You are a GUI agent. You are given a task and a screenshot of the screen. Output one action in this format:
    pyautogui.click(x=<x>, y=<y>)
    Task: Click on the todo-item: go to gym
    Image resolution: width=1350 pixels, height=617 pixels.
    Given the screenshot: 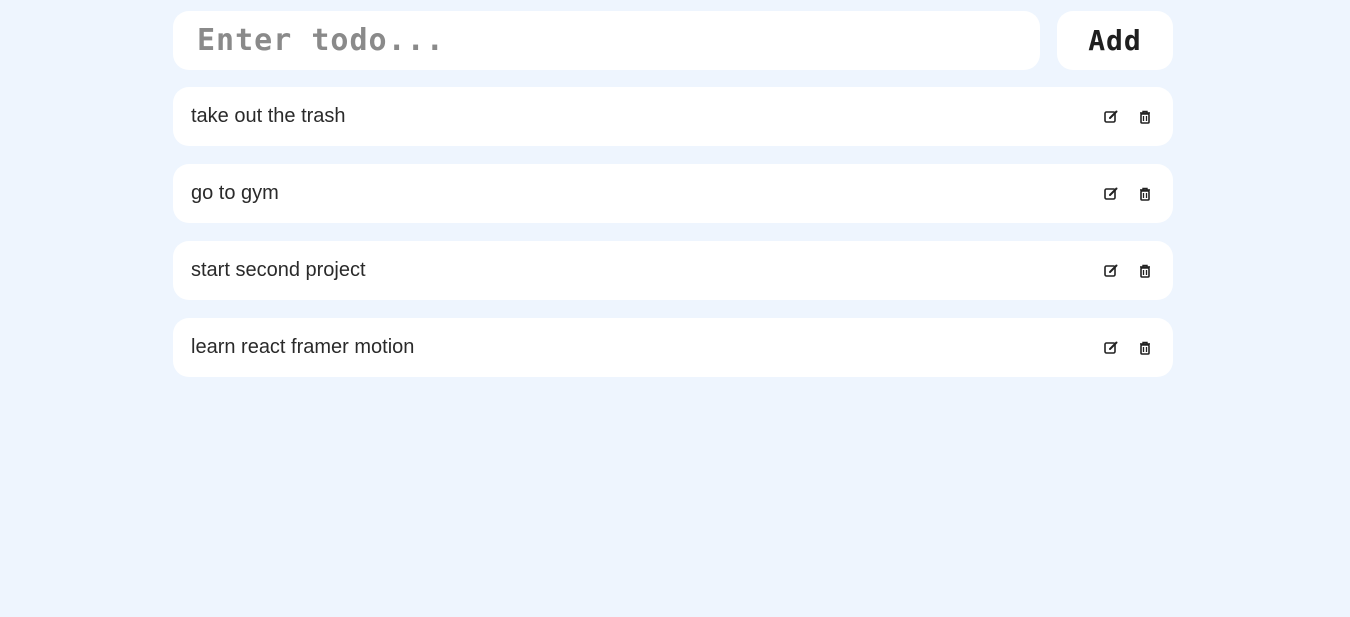 What is the action you would take?
    pyautogui.click(x=673, y=193)
    